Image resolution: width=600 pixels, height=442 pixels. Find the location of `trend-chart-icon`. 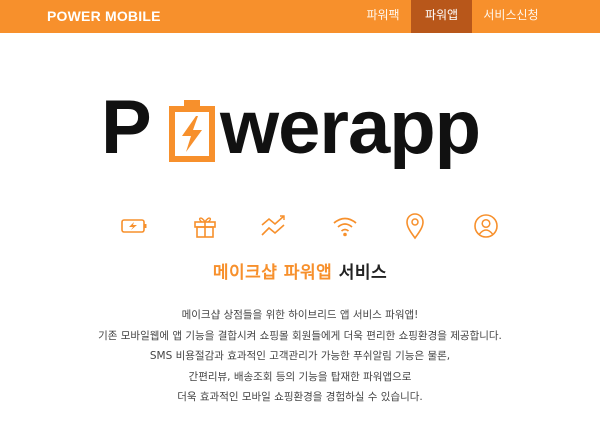

trend-chart-icon is located at coordinates (273, 225).